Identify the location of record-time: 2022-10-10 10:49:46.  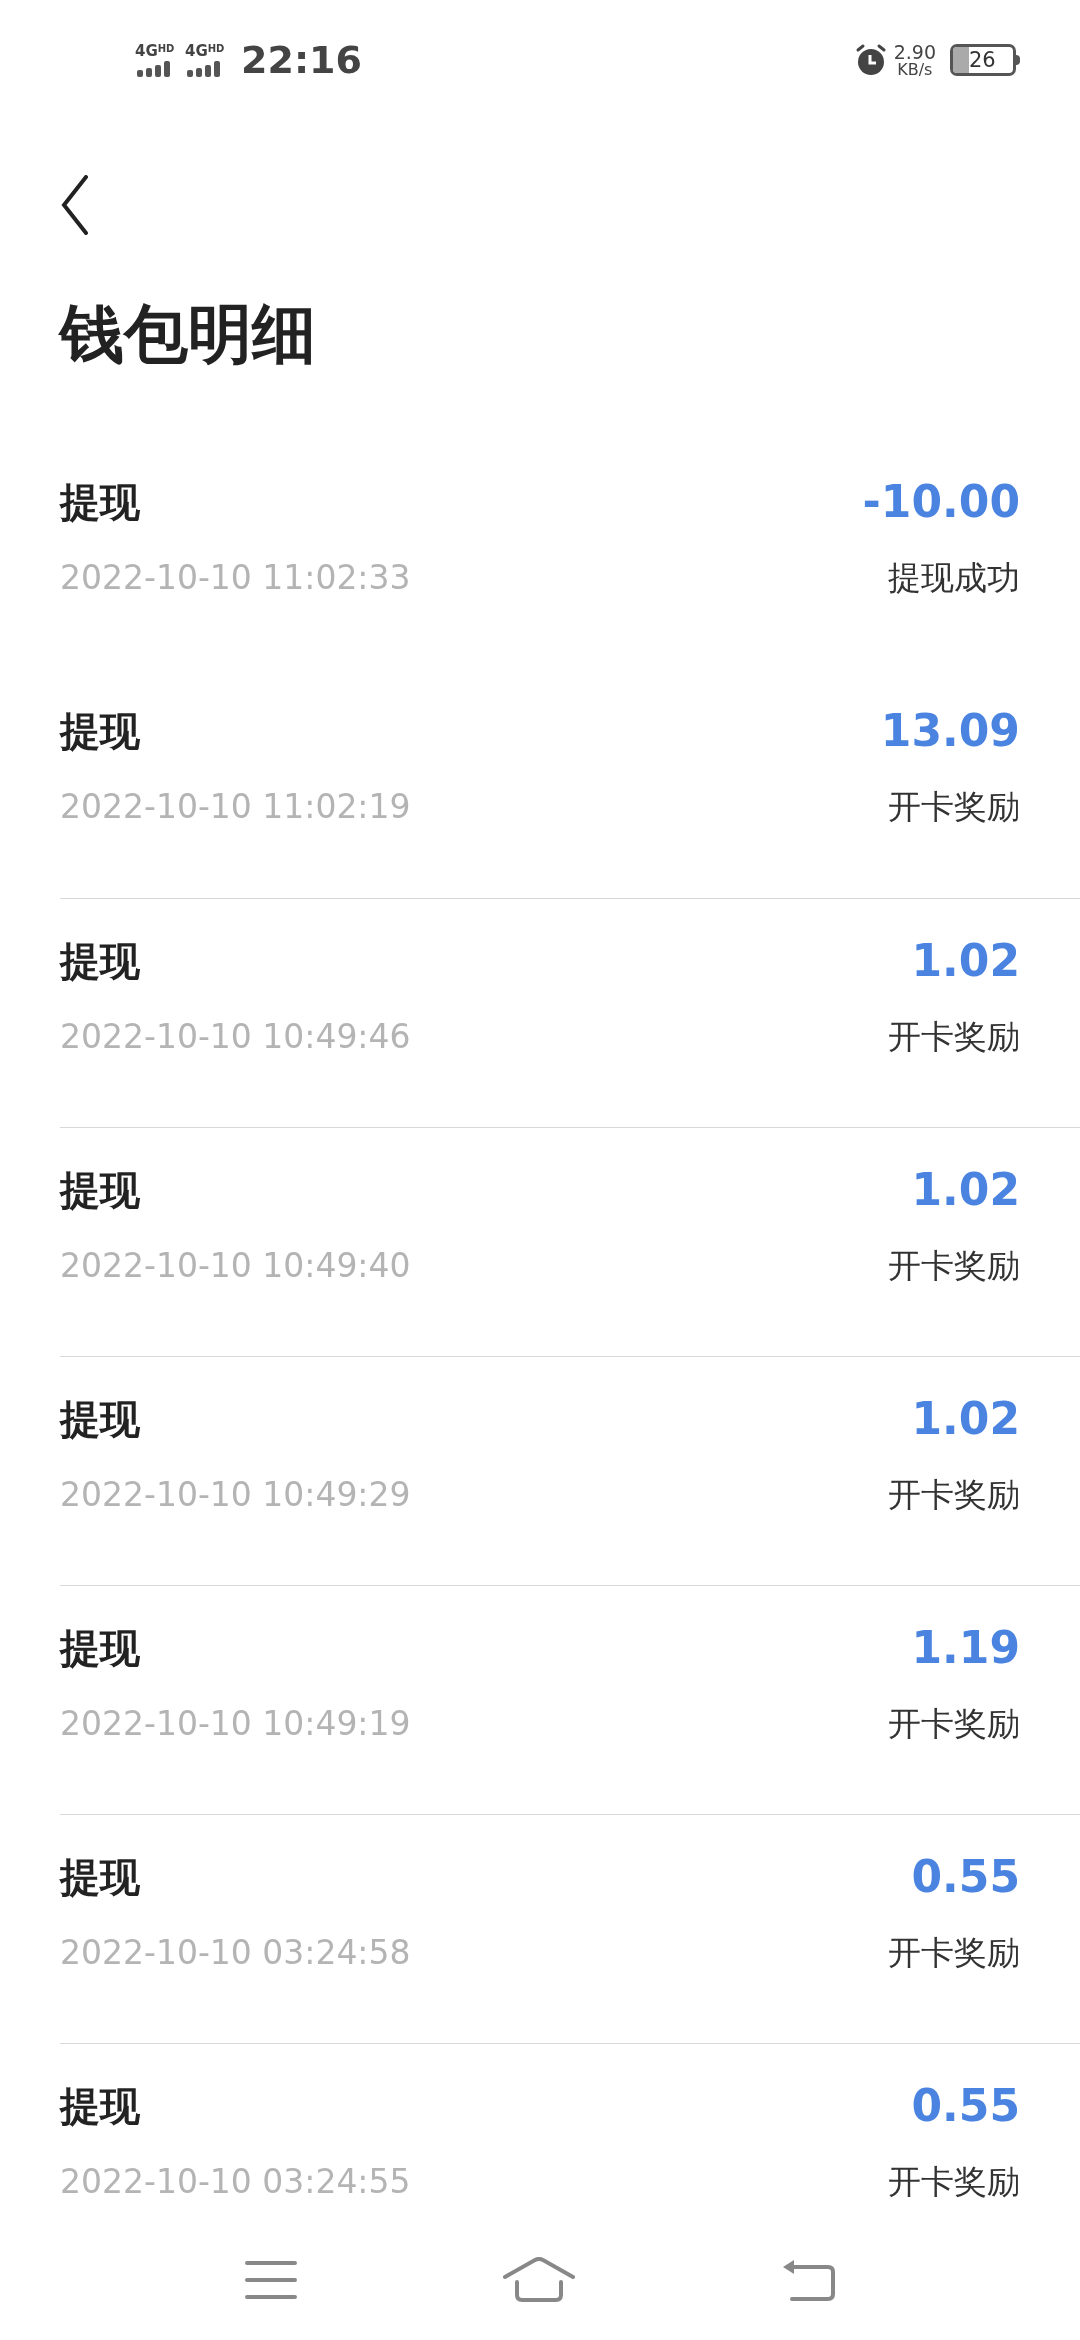
(235, 1037).